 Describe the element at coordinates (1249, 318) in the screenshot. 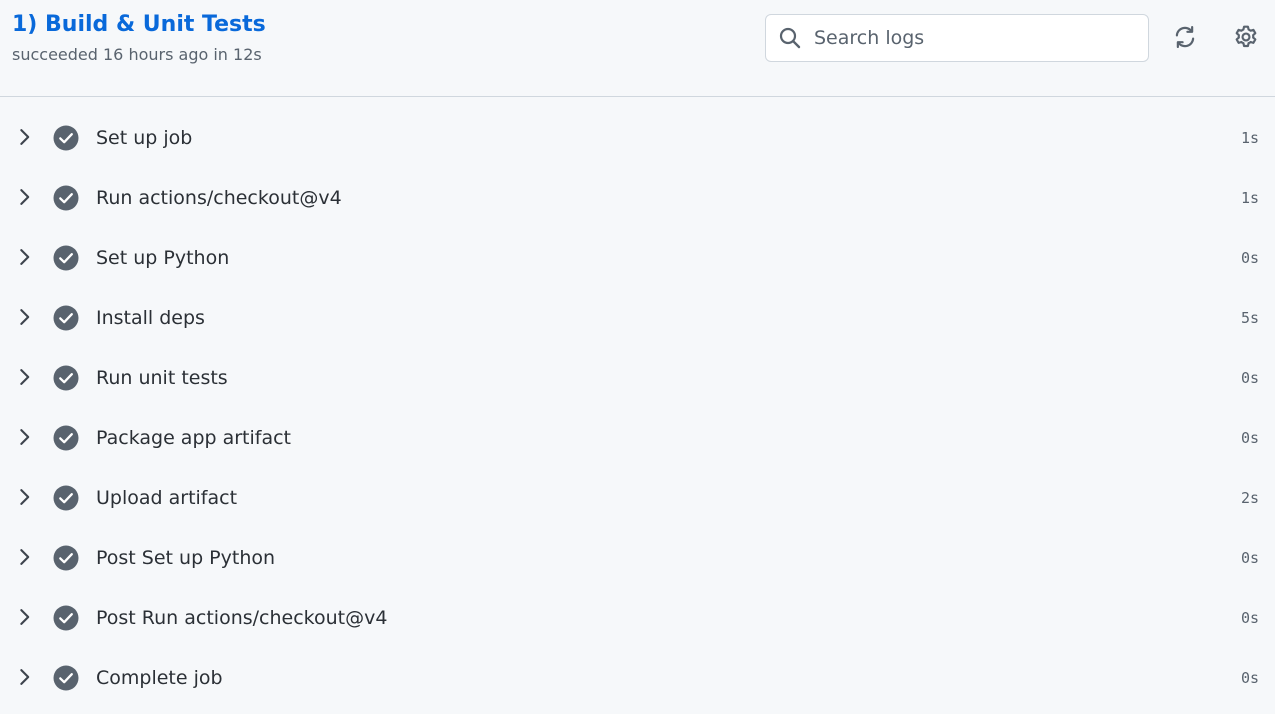

I see `step-duration: 5s` at that location.